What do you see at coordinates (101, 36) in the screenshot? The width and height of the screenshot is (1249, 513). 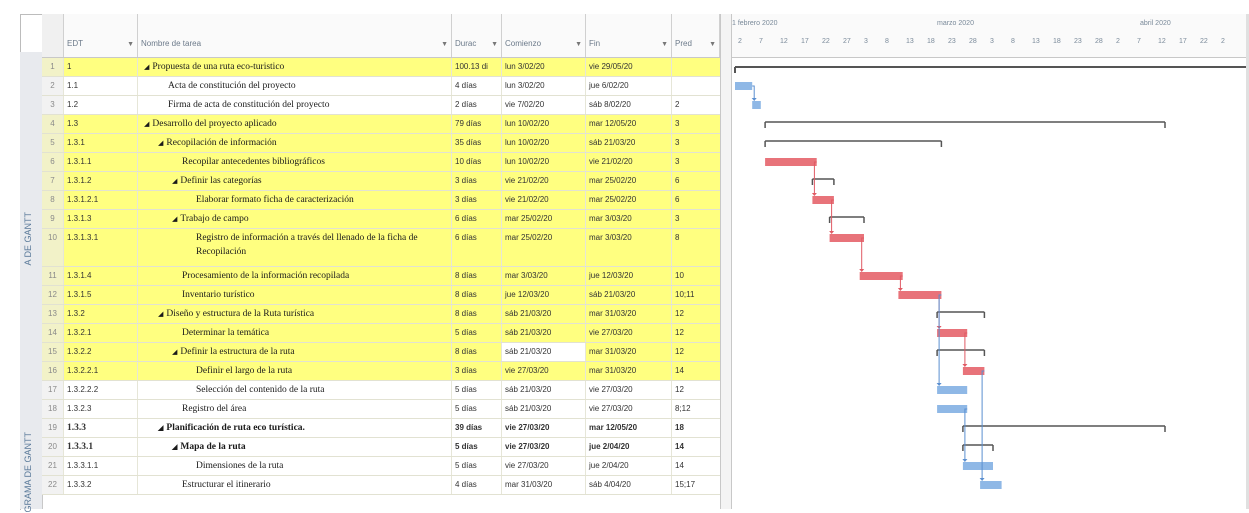 I see `header-edt: EDT ▼` at bounding box center [101, 36].